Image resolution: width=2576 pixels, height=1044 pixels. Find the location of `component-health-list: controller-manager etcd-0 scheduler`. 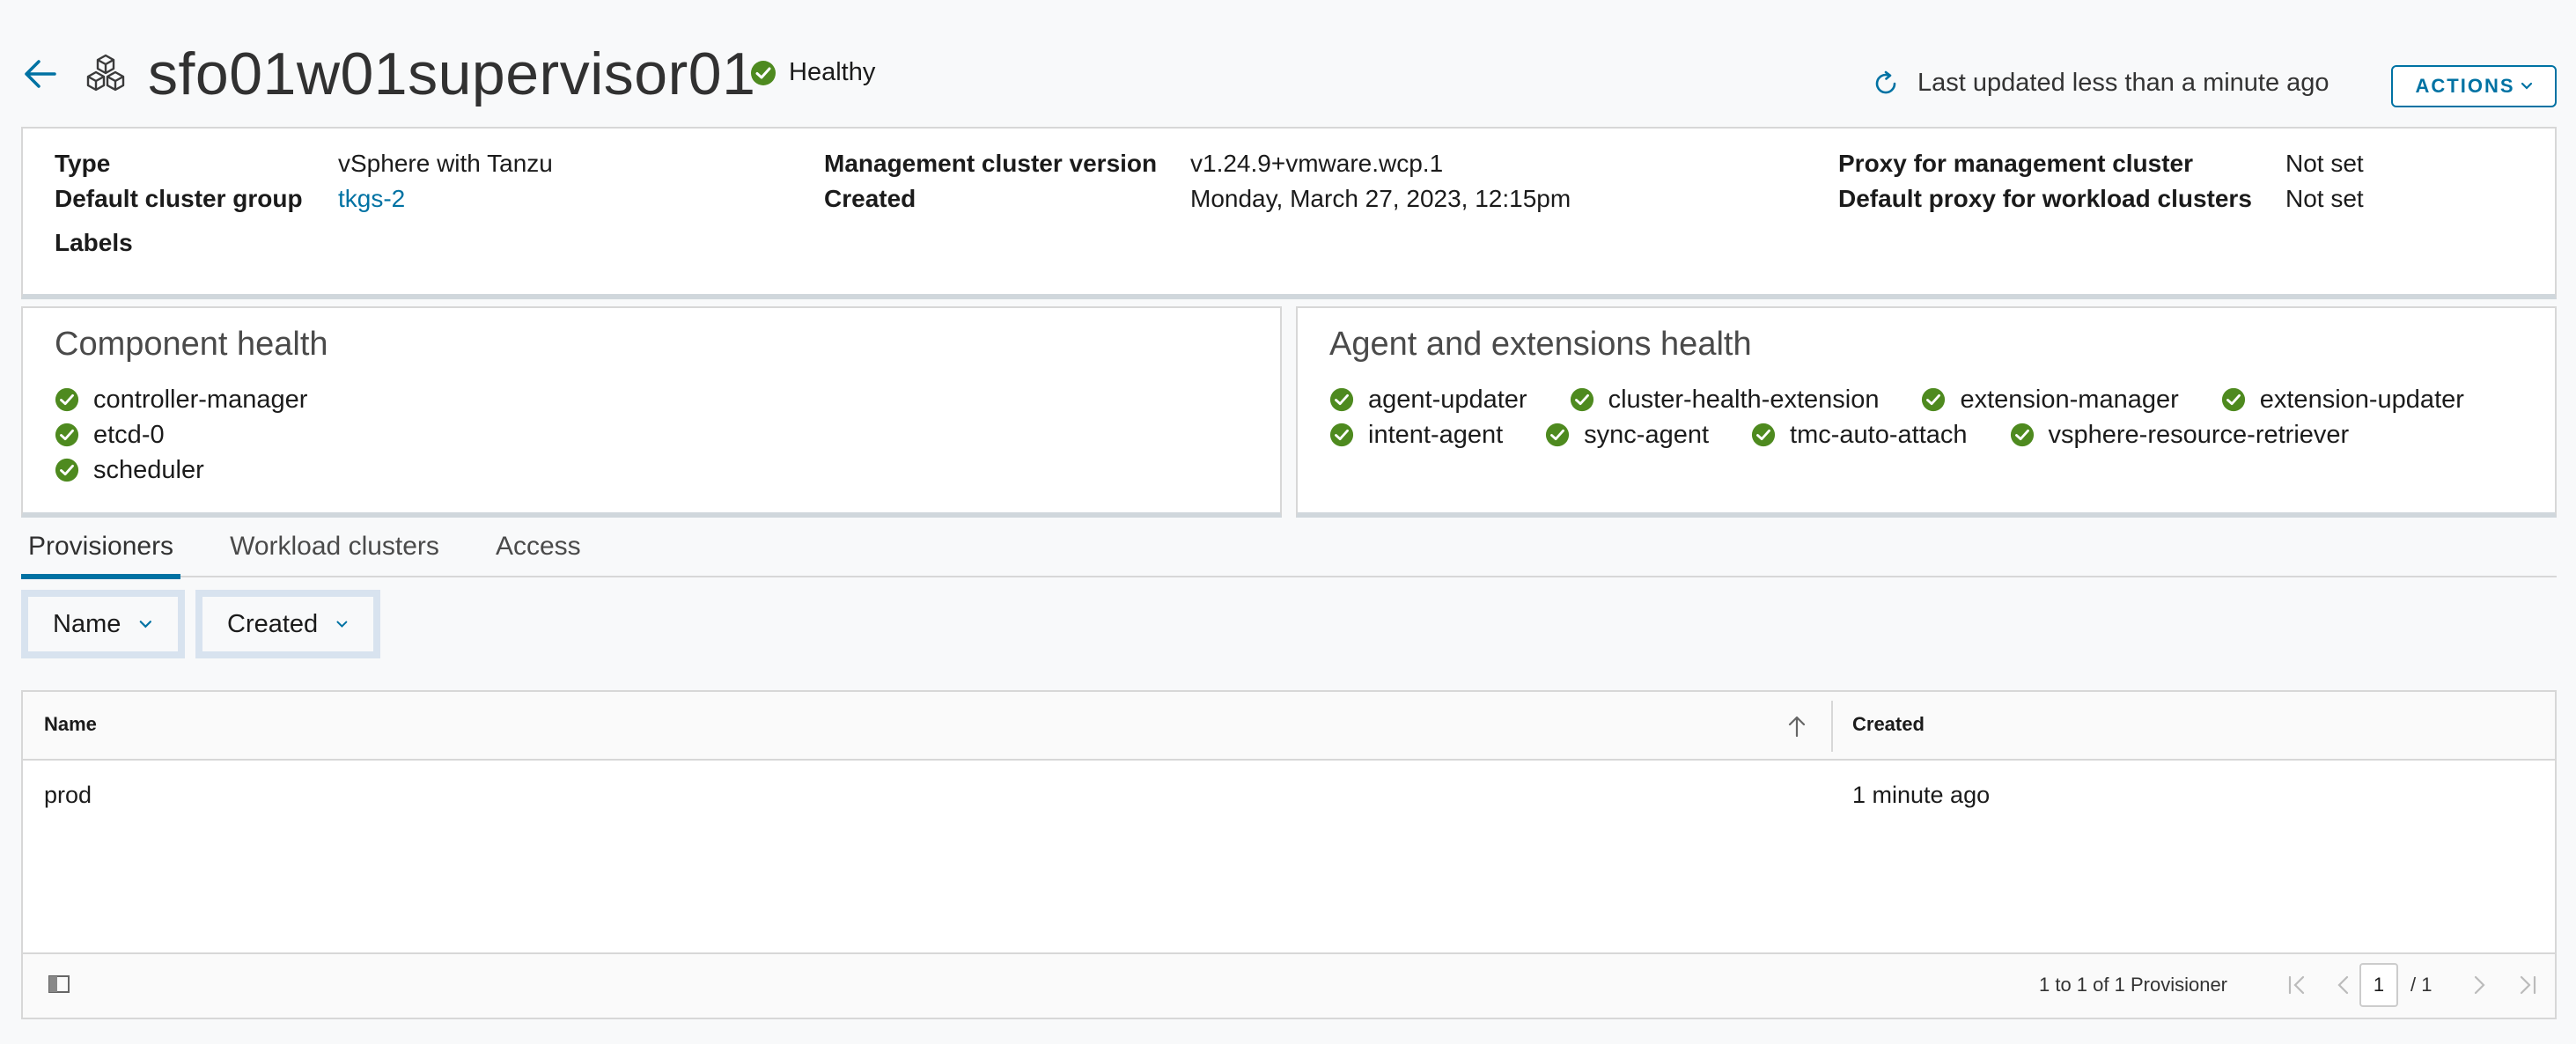

component-health-list: controller-manager etcd-0 scheduler is located at coordinates (181, 435).